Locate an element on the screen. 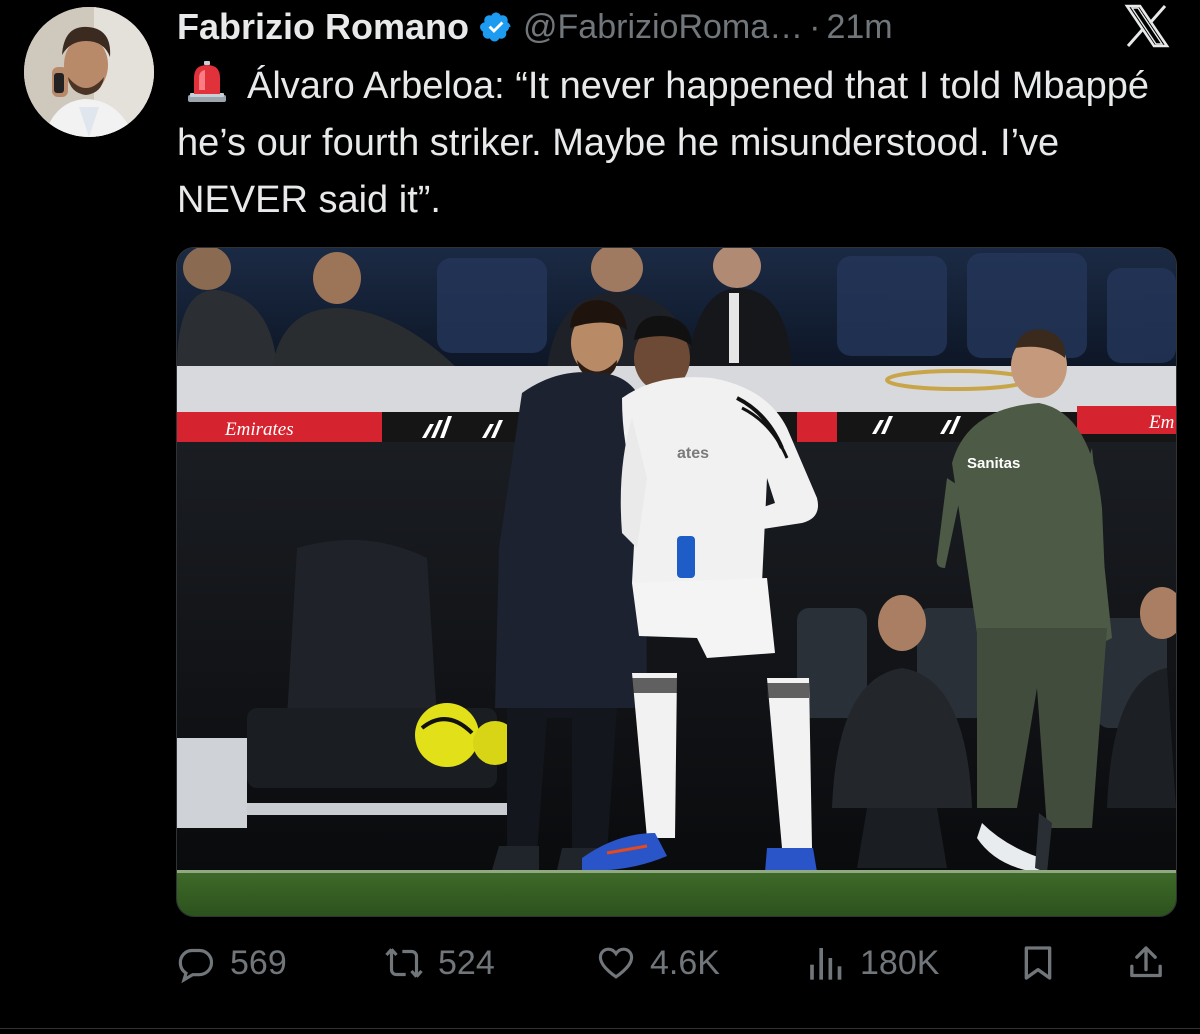 This screenshot has height=1034, width=1200. rotating-light-icon is located at coordinates (207, 81).